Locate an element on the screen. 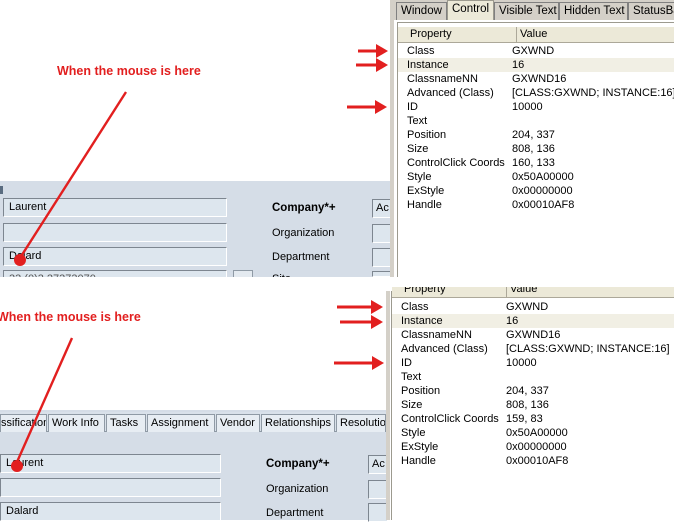  mouse-dot-bottom is located at coordinates (17, 466).